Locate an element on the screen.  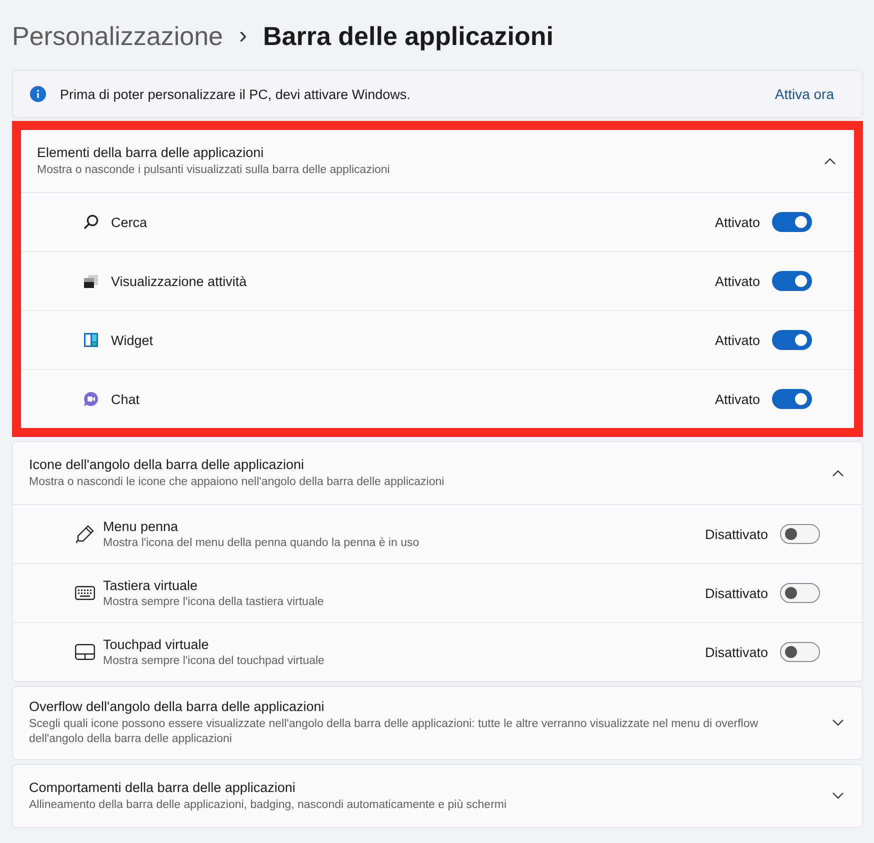
setting-label: Menu penna is located at coordinates (141, 526).